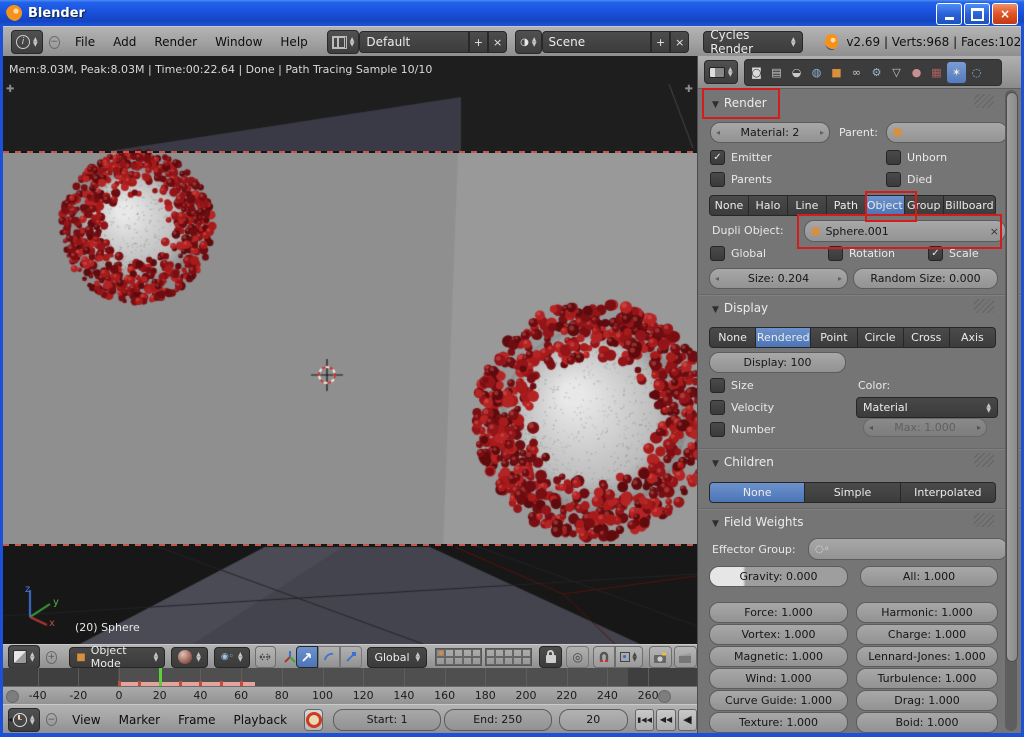  I want to click on weight-magnetic: Magnetic: 1.000, so click(778, 656).